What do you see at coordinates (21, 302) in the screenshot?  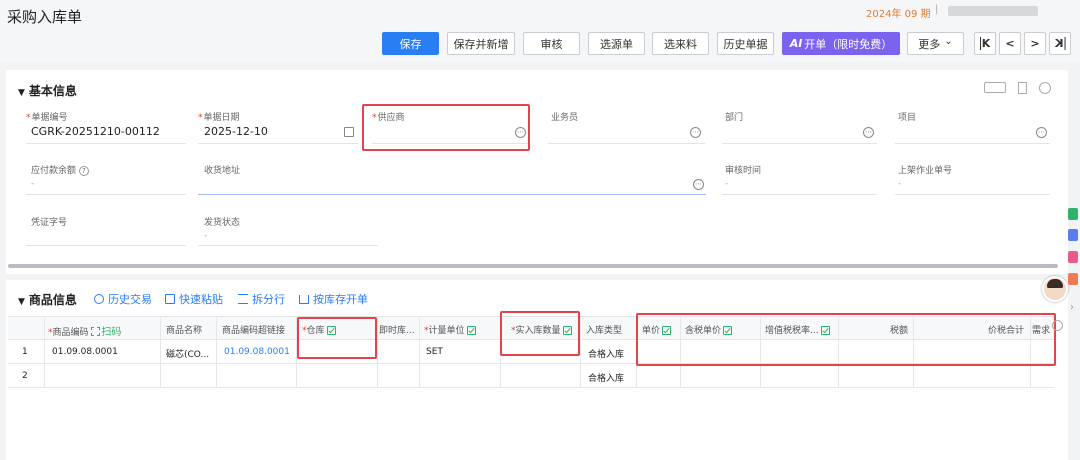 I see `collapse-caret-icon: ▼` at bounding box center [21, 302].